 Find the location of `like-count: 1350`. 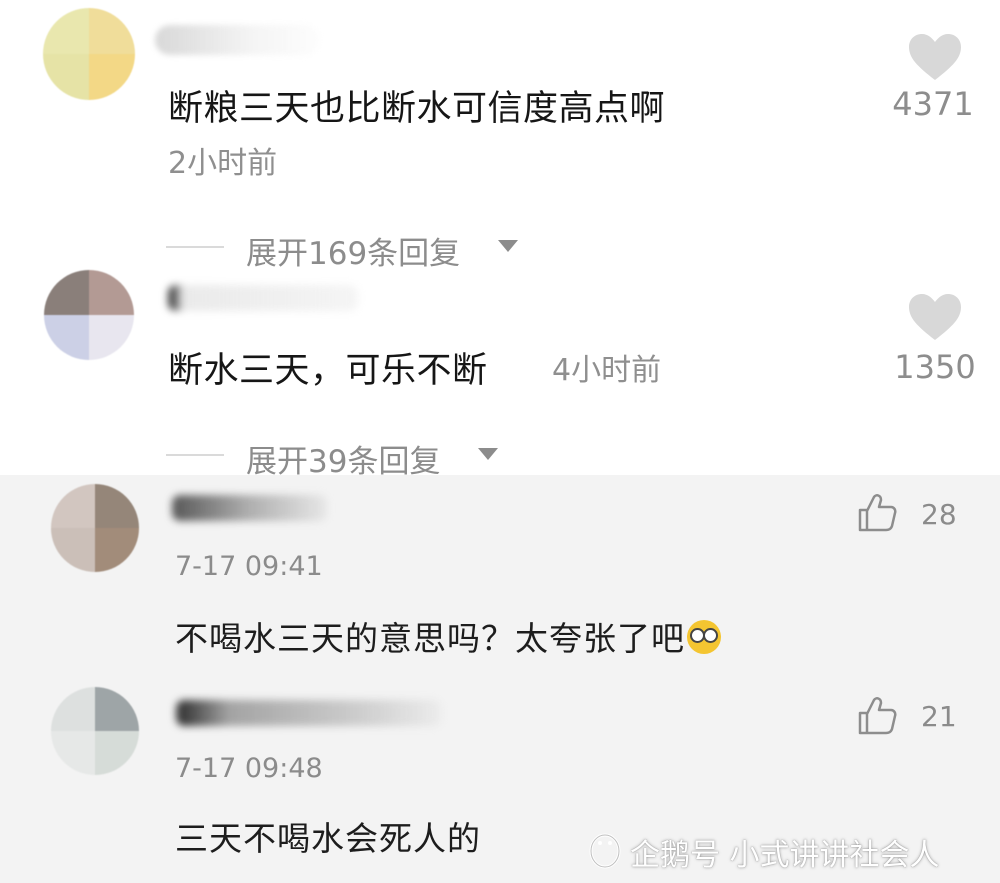

like-count: 1350 is located at coordinates (935, 367).